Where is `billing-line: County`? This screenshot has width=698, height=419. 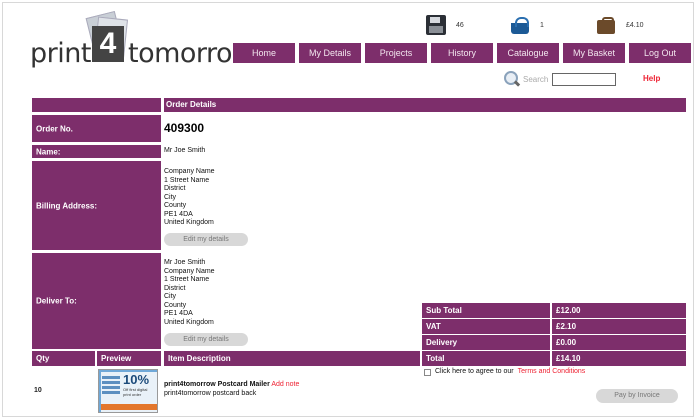
billing-line: County is located at coordinates (175, 205).